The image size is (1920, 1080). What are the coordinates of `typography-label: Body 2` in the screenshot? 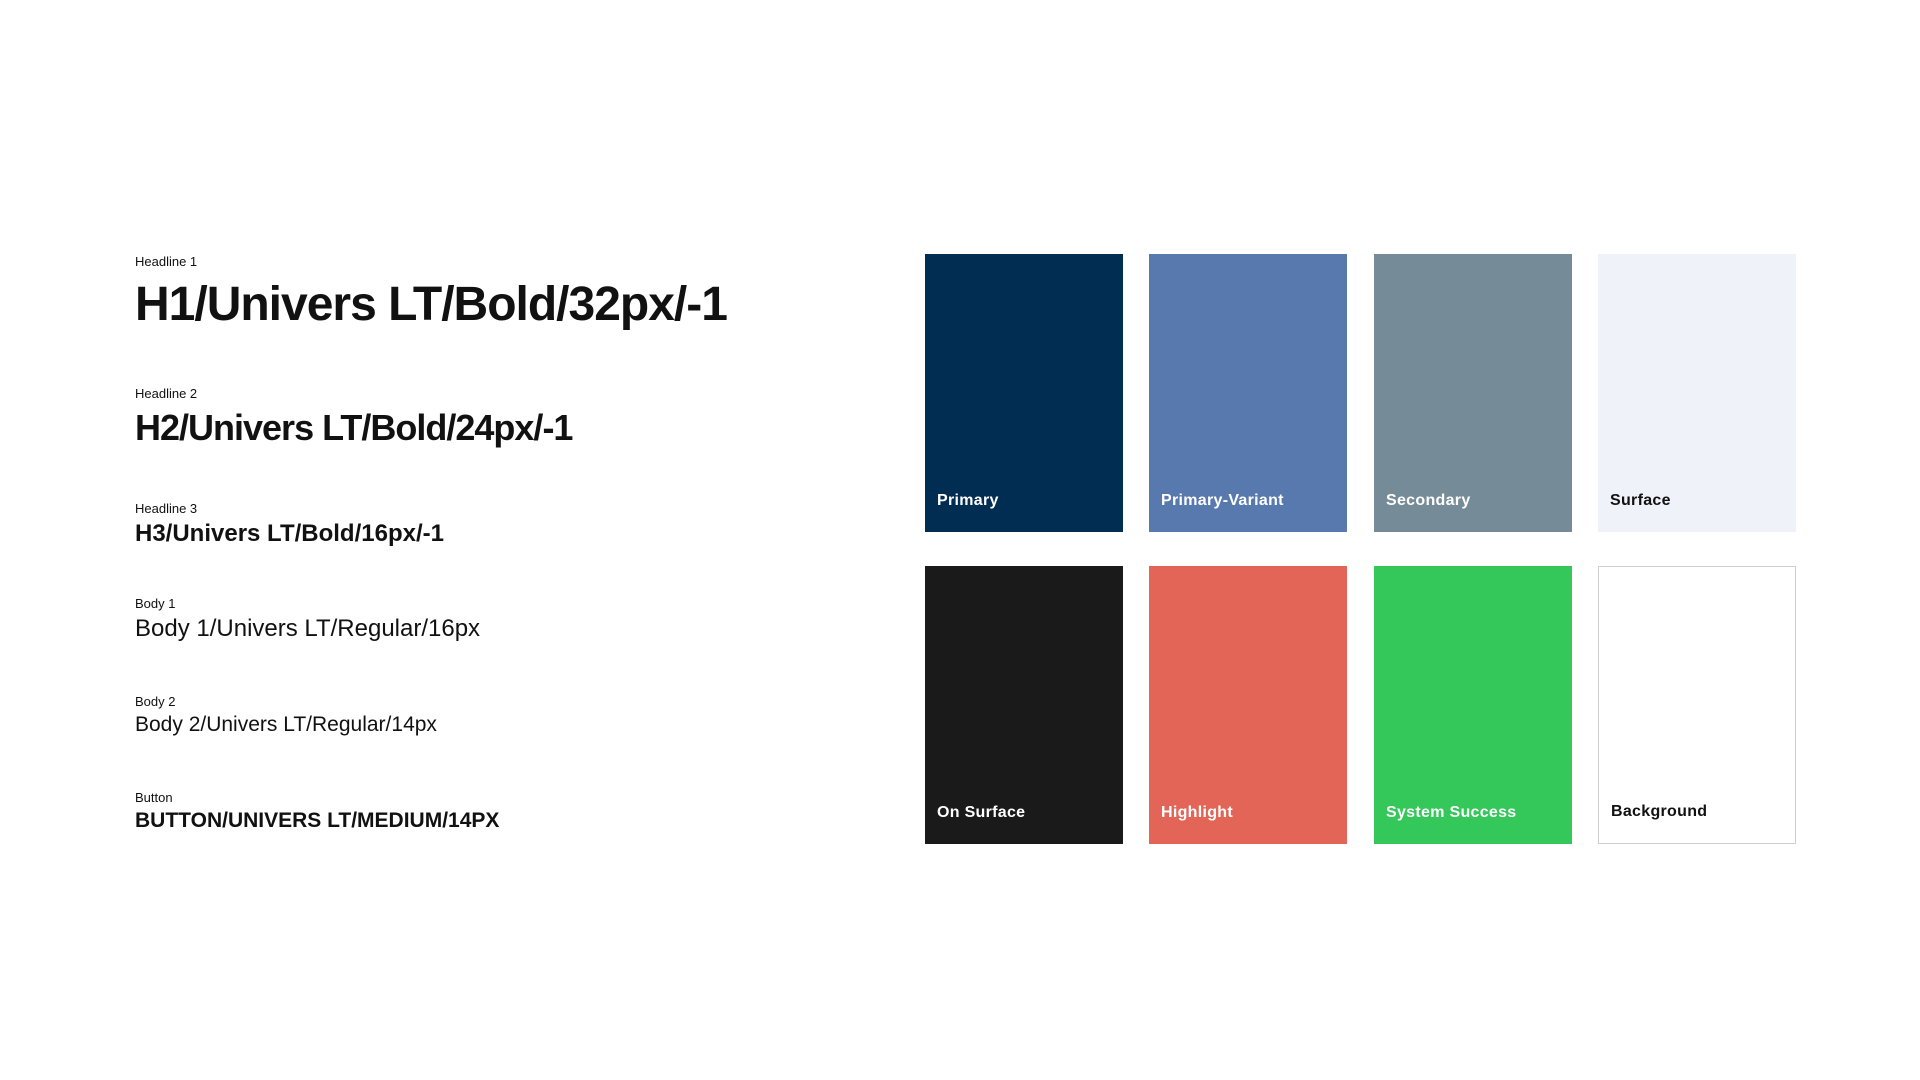 It's located at (155, 701).